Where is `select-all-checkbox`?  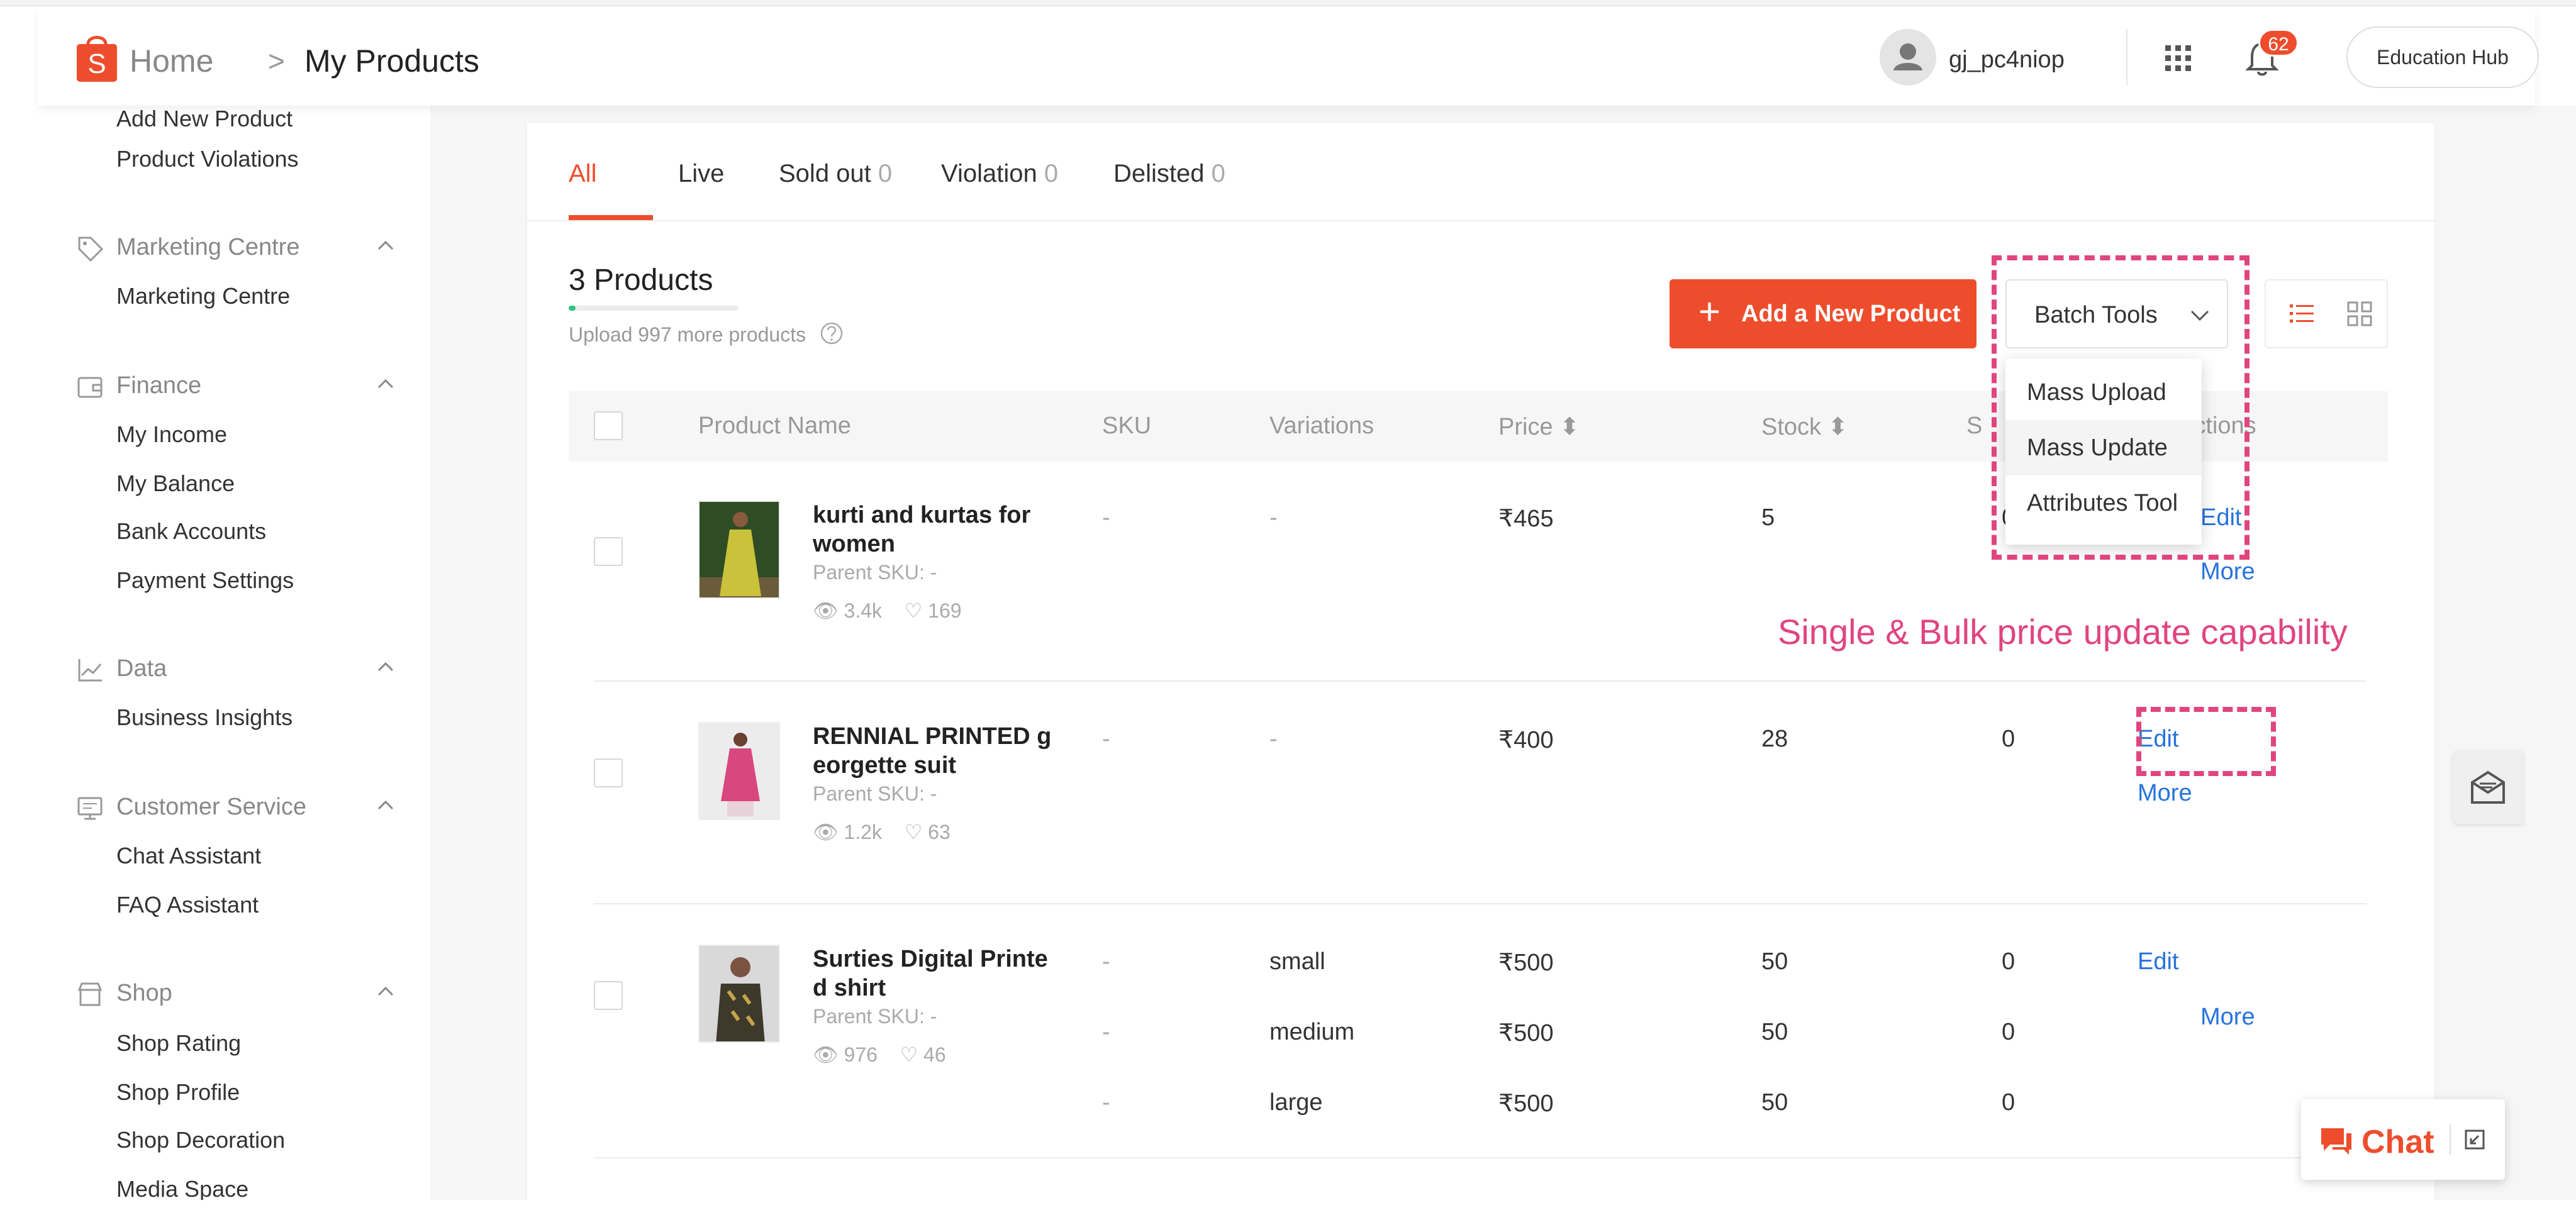 select-all-checkbox is located at coordinates (608, 425).